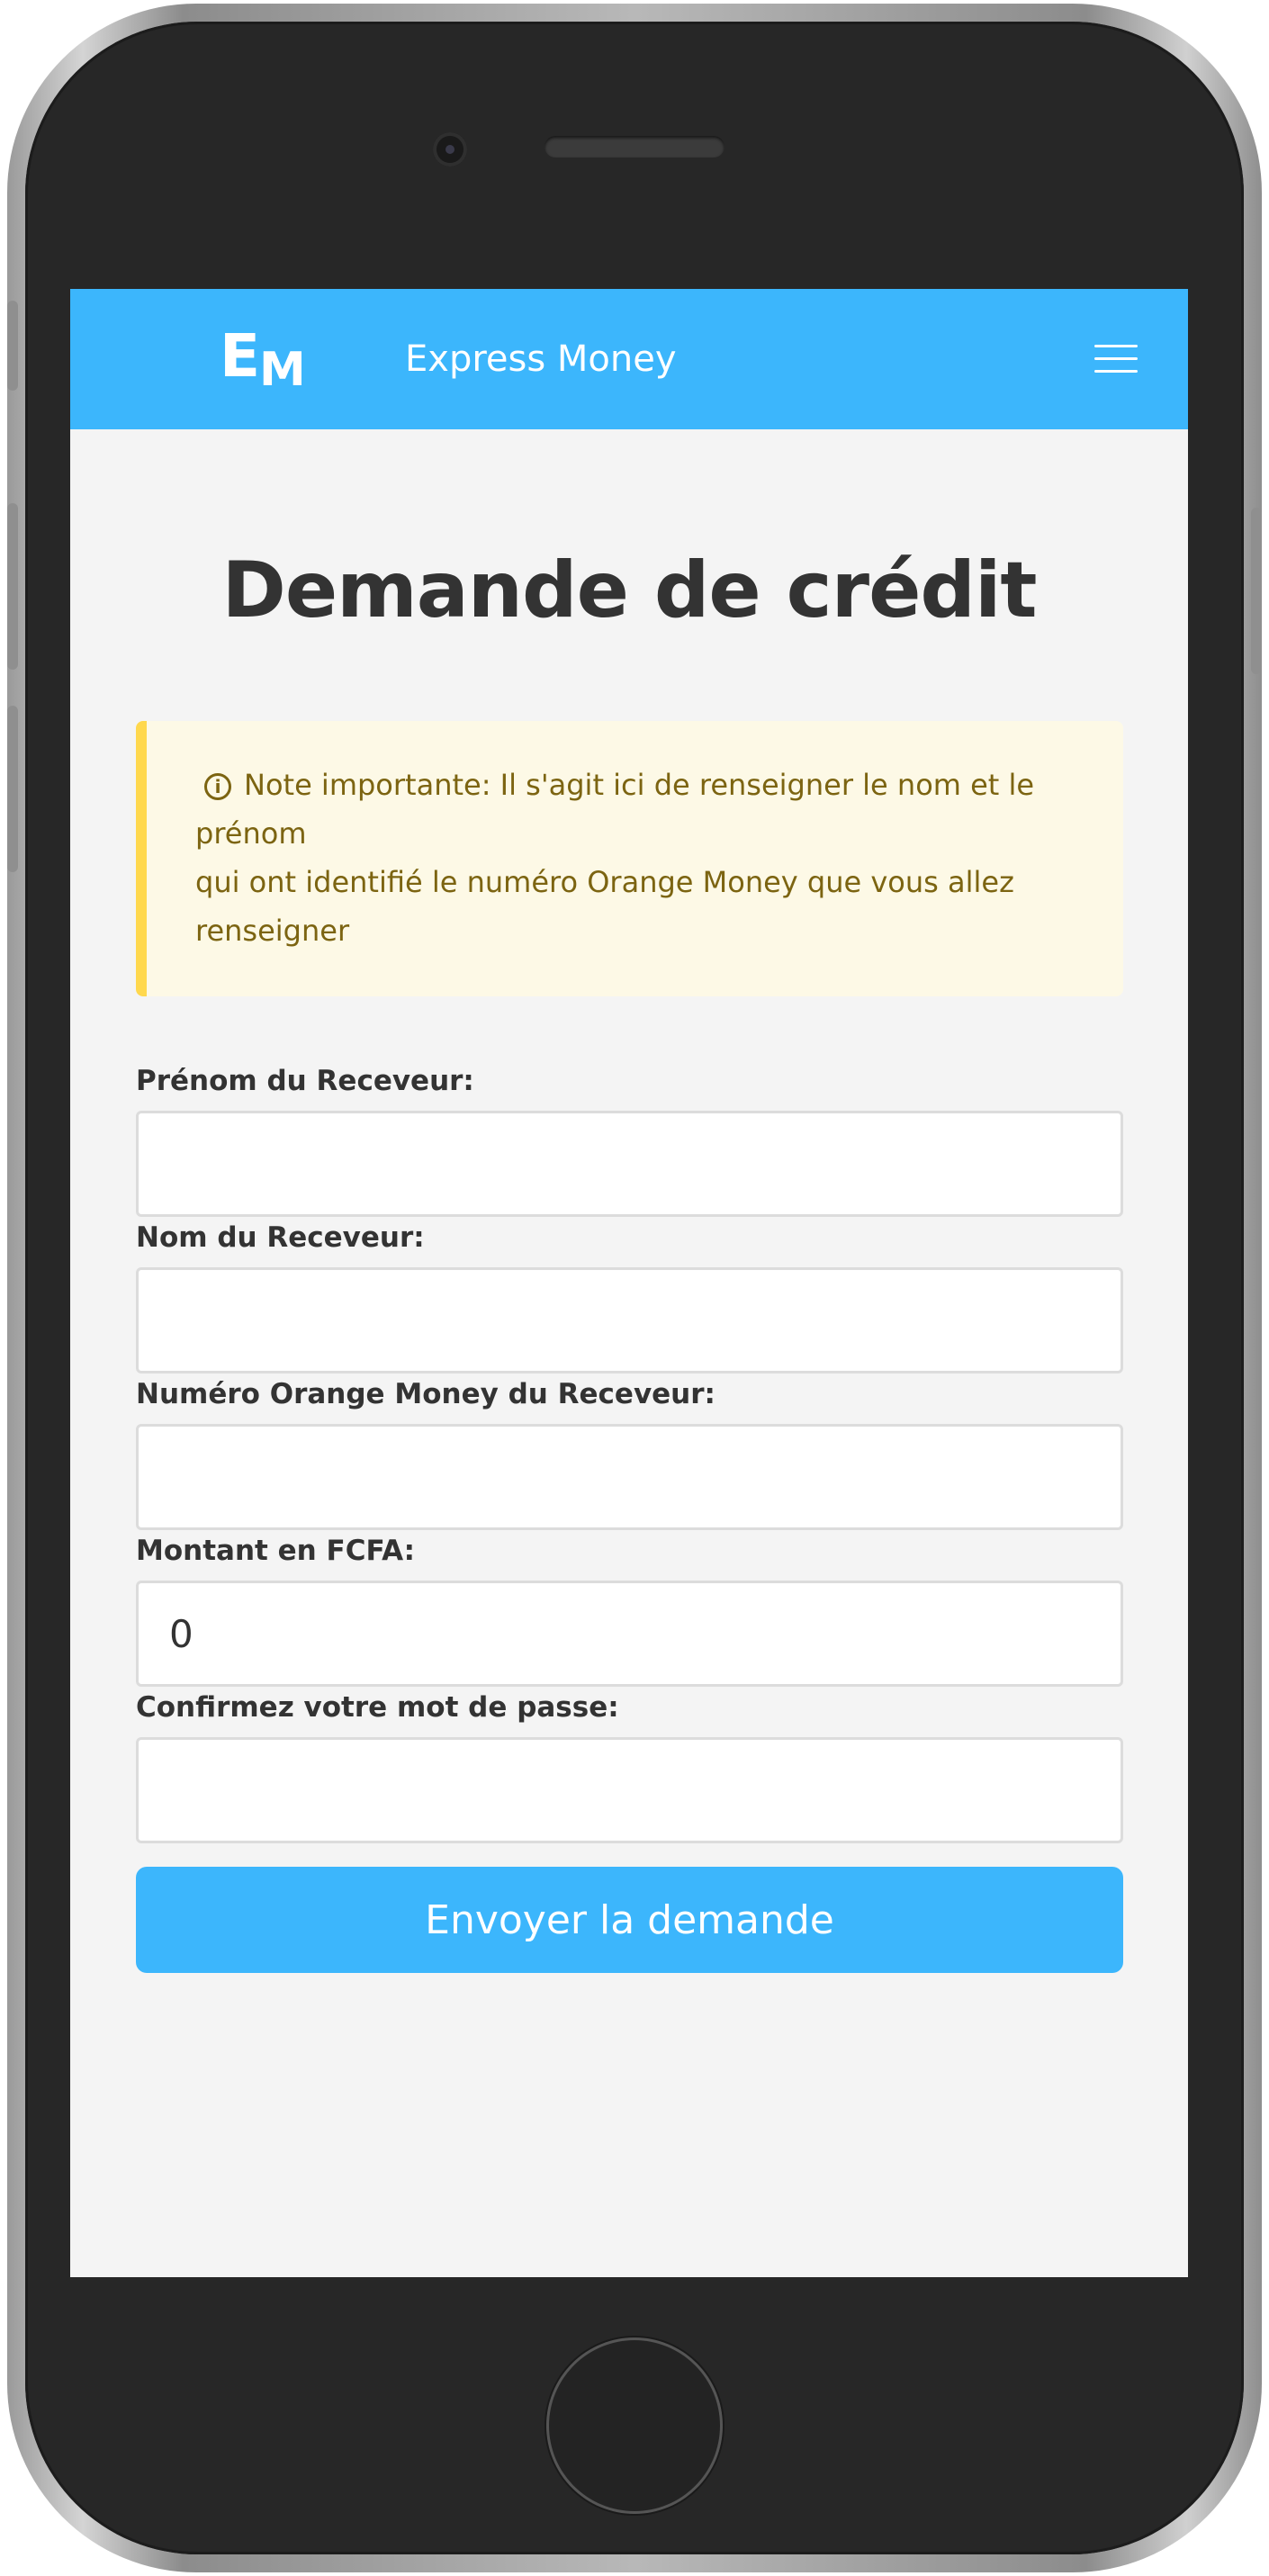 The width and height of the screenshot is (1269, 2576). Describe the element at coordinates (218, 786) in the screenshot. I see `info-circle-icon: i` at that location.